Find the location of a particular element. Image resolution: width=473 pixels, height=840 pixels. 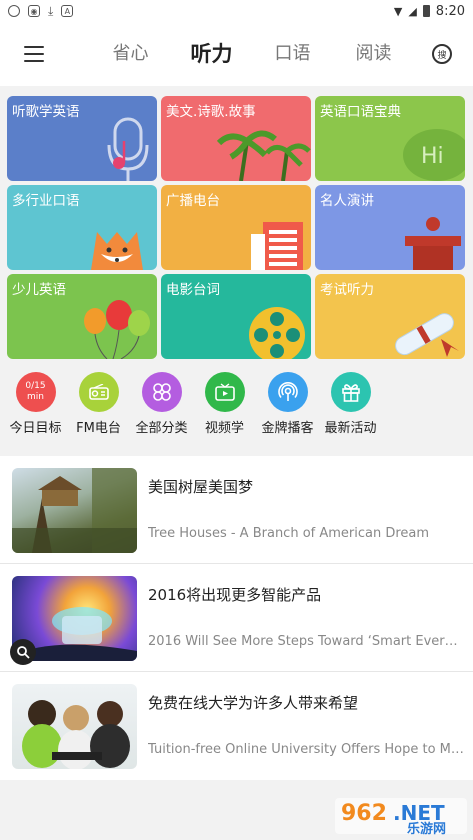

quick-label: 视频学 is located at coordinates (224, 428).